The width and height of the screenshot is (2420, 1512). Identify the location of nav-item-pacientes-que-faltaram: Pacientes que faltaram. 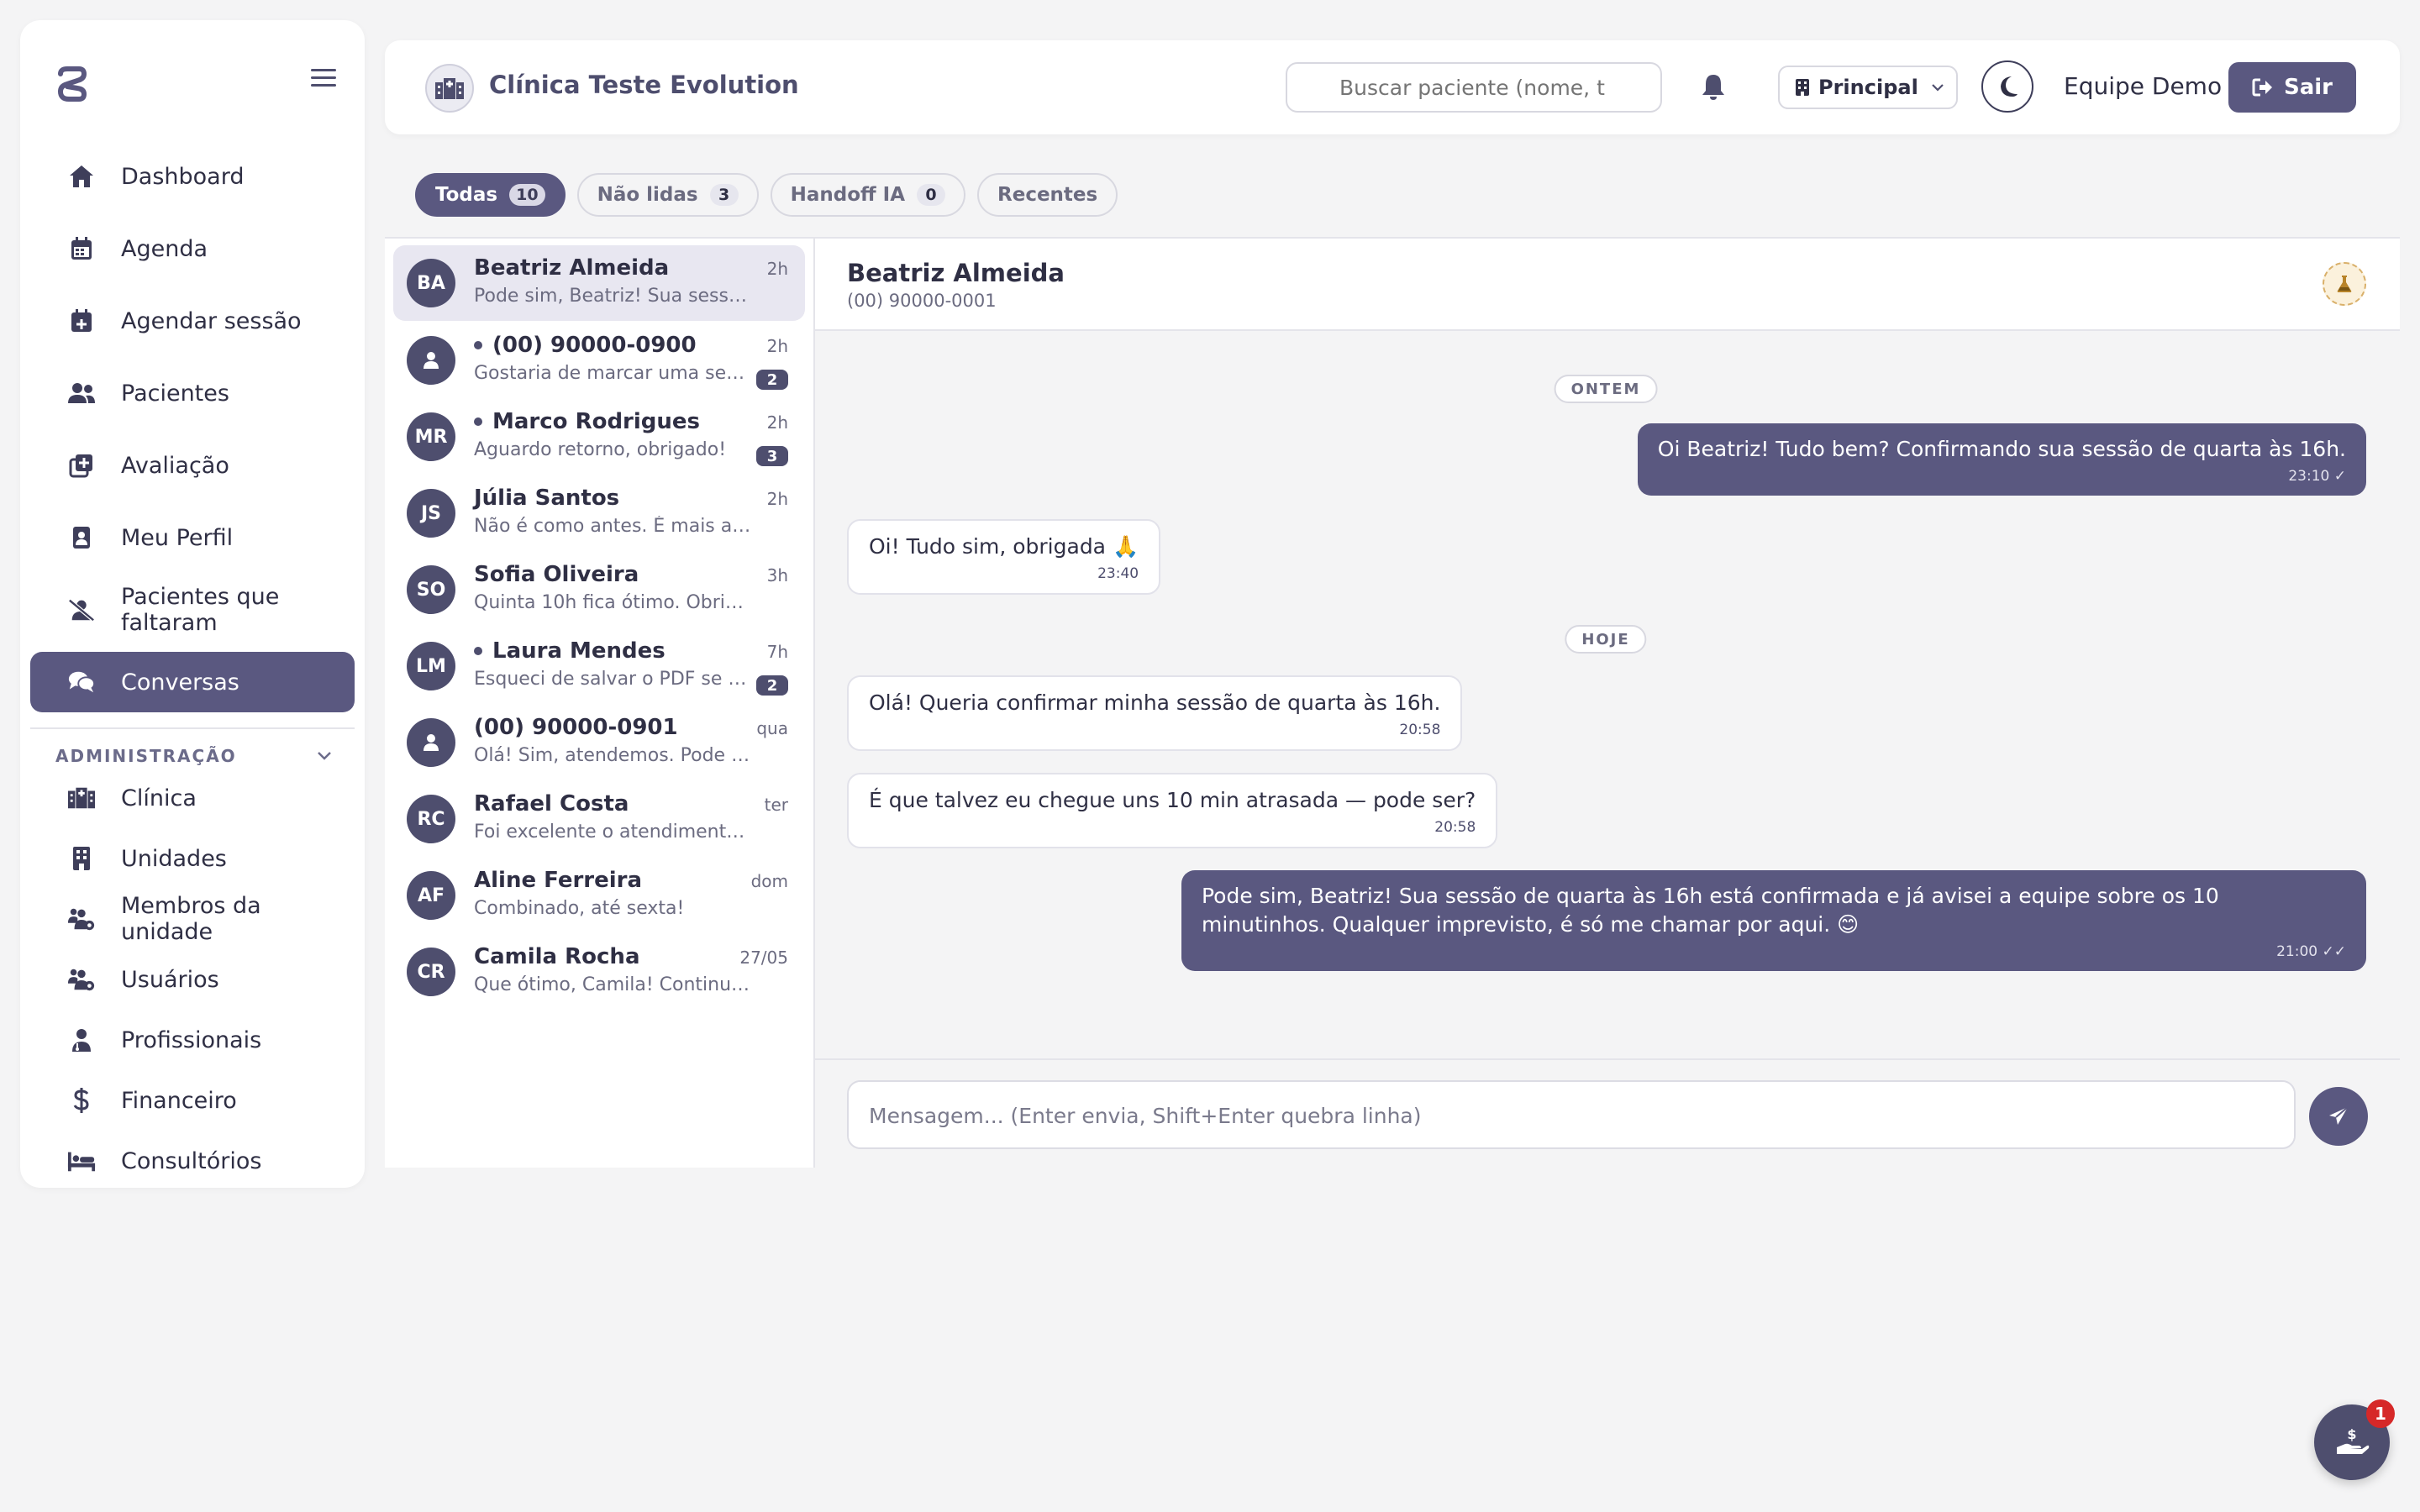
(192, 610).